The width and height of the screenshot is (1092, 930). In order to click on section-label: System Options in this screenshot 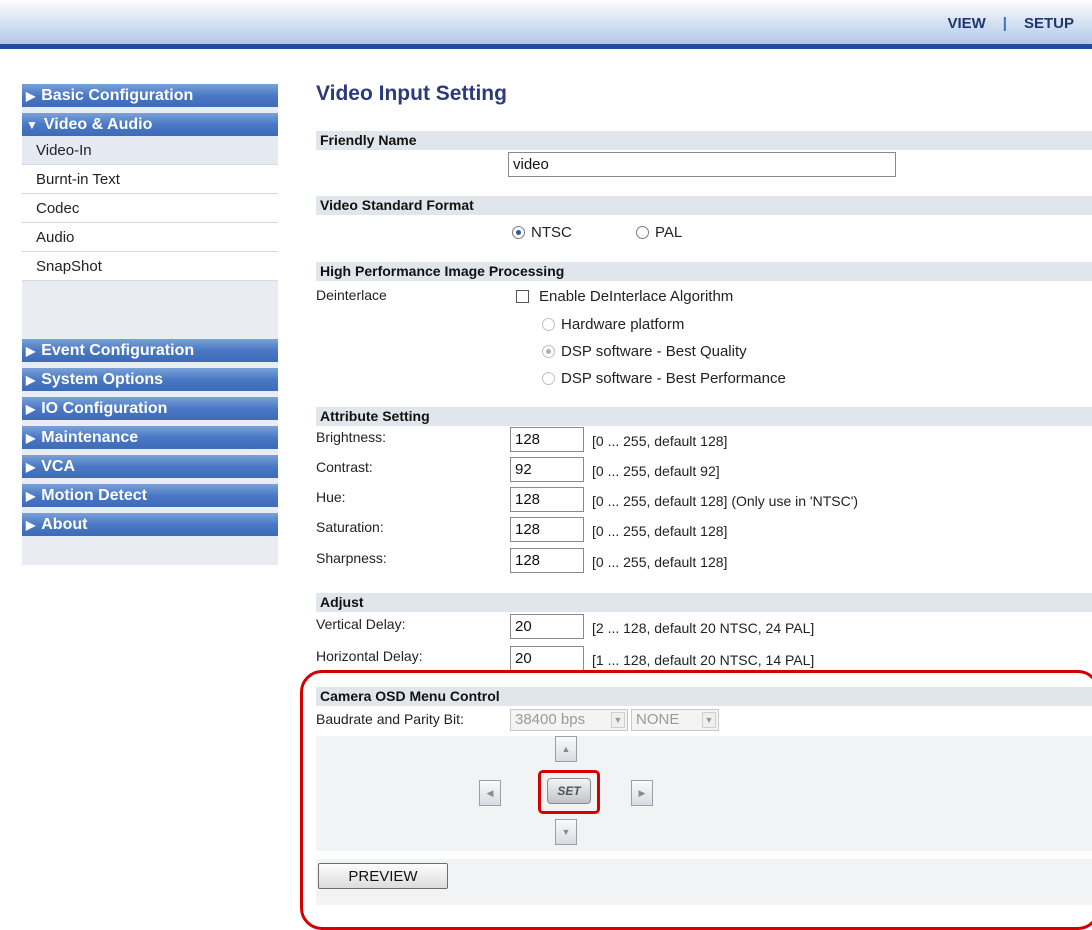, I will do `click(102, 379)`.